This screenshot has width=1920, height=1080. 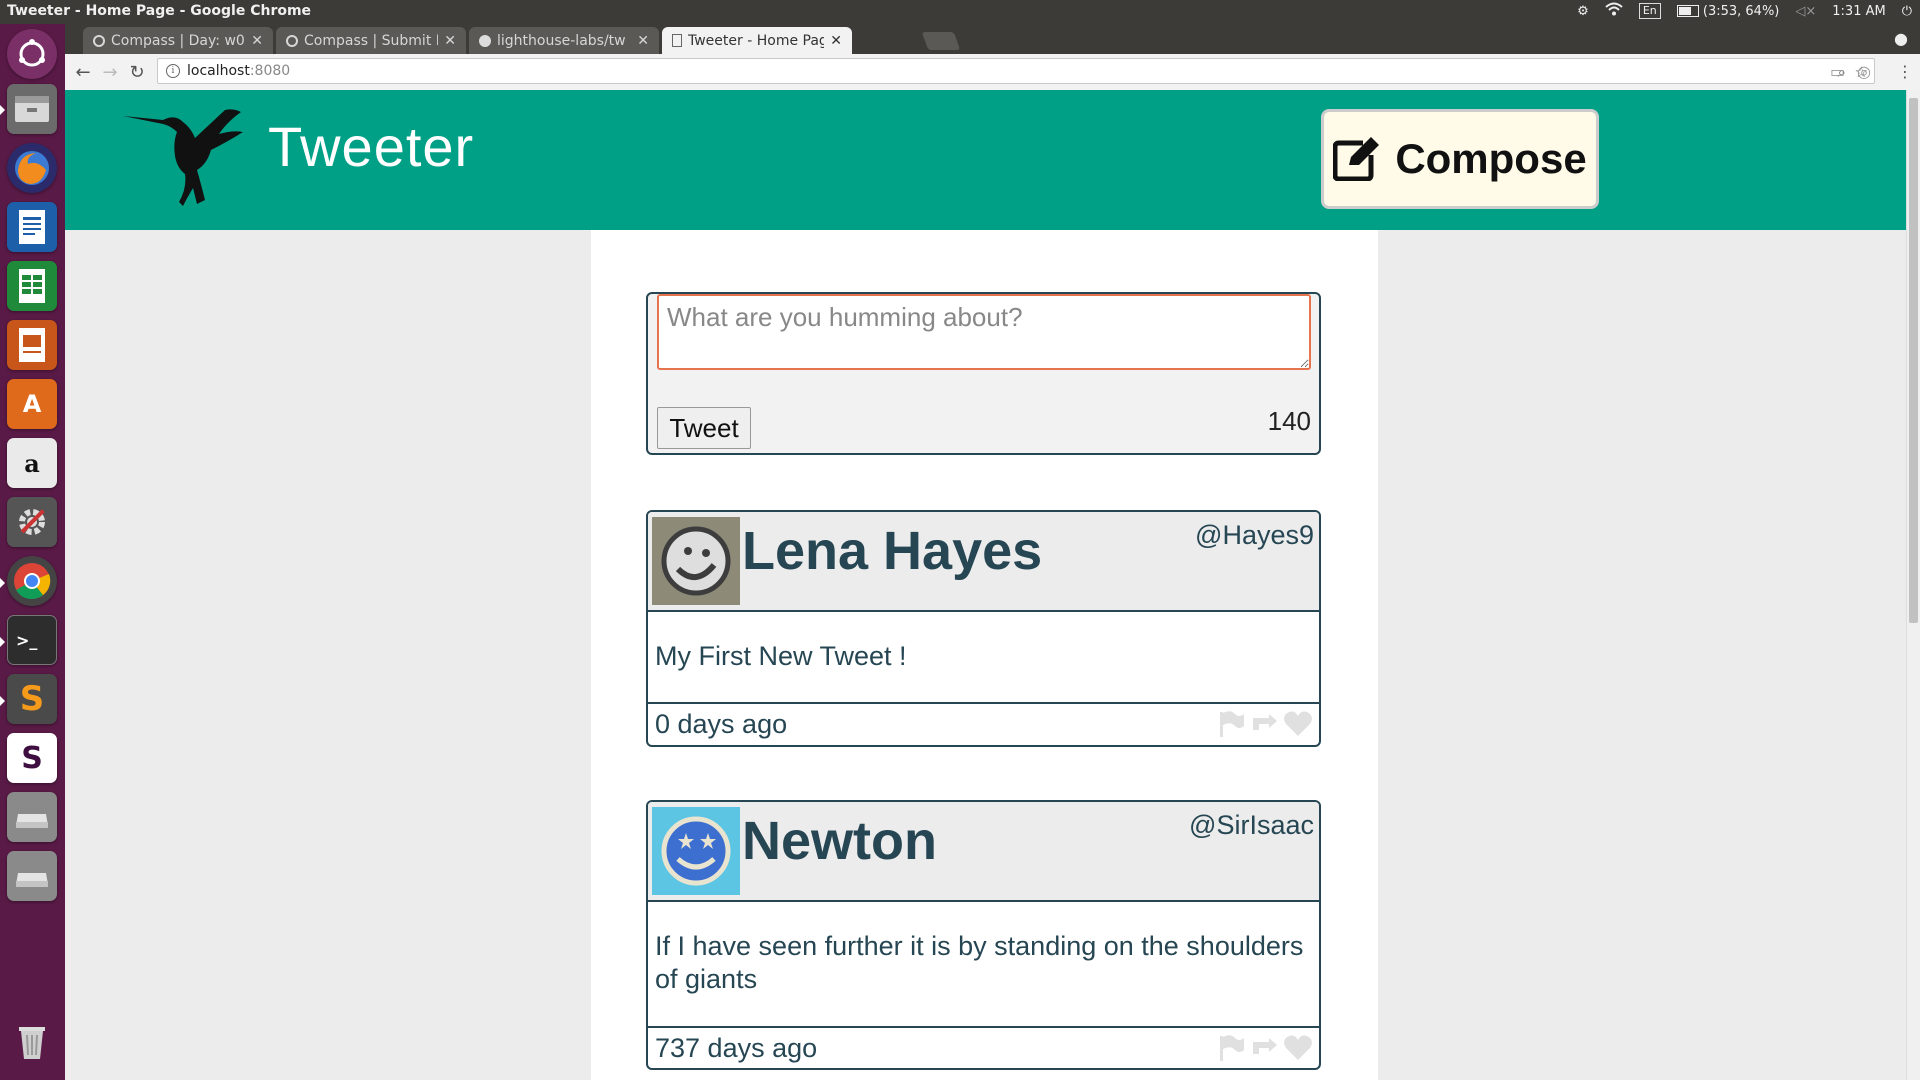 What do you see at coordinates (983, 373) in the screenshot?
I see `new-tweet-form: Tweet 140` at bounding box center [983, 373].